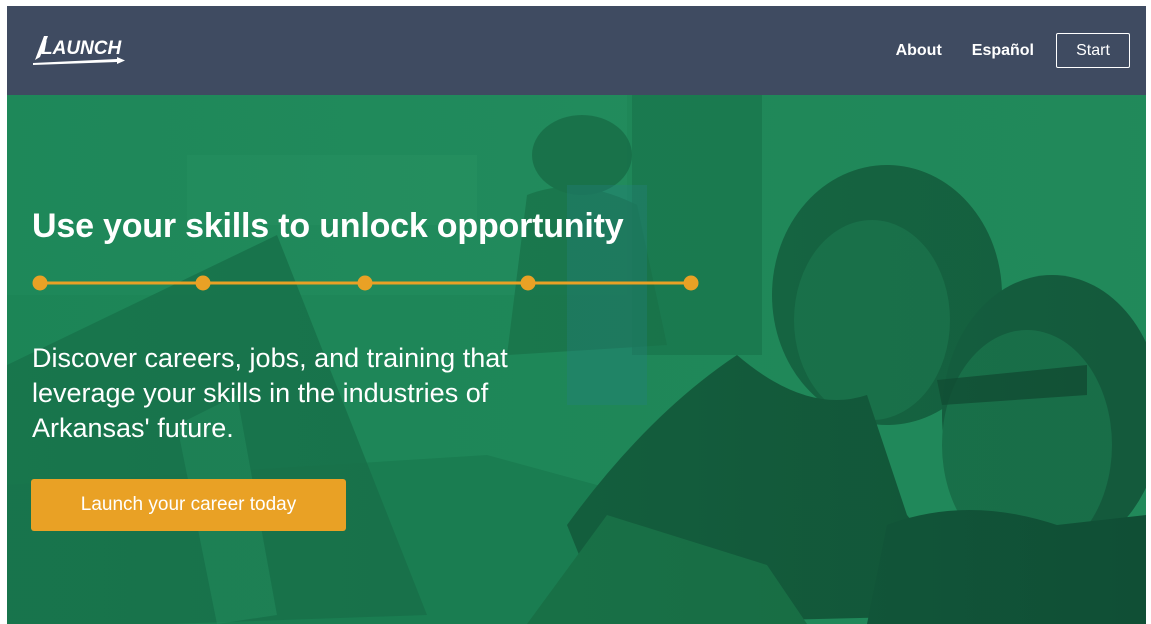 This screenshot has height=624, width=1151. Describe the element at coordinates (1003, 51) in the screenshot. I see `nav-link-espanol: Español` at that location.